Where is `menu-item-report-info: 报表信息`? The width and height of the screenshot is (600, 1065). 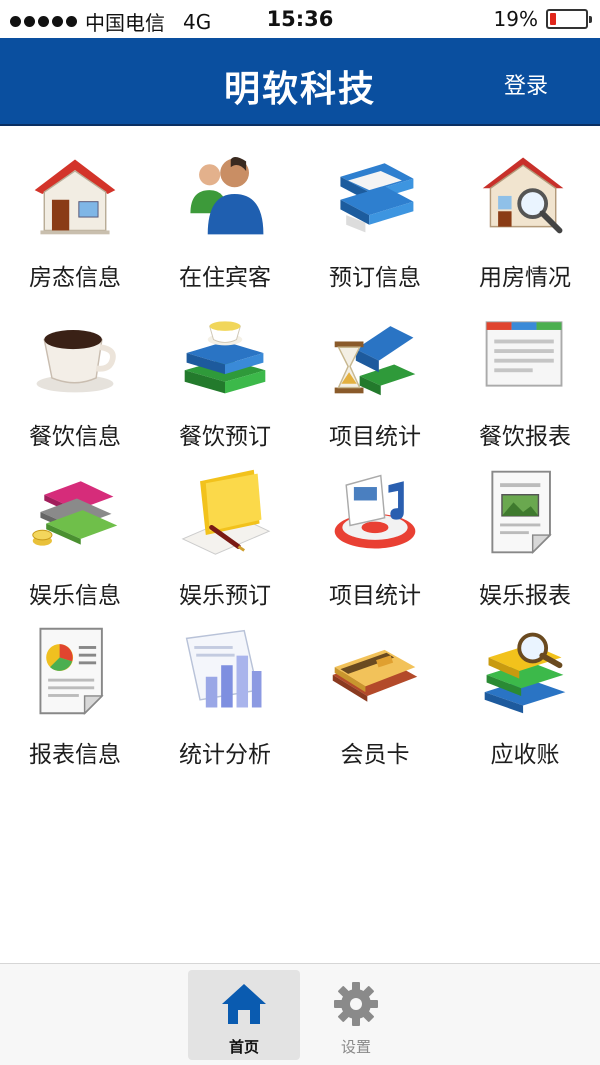 menu-item-report-info: 报表信息 is located at coordinates (75, 690).